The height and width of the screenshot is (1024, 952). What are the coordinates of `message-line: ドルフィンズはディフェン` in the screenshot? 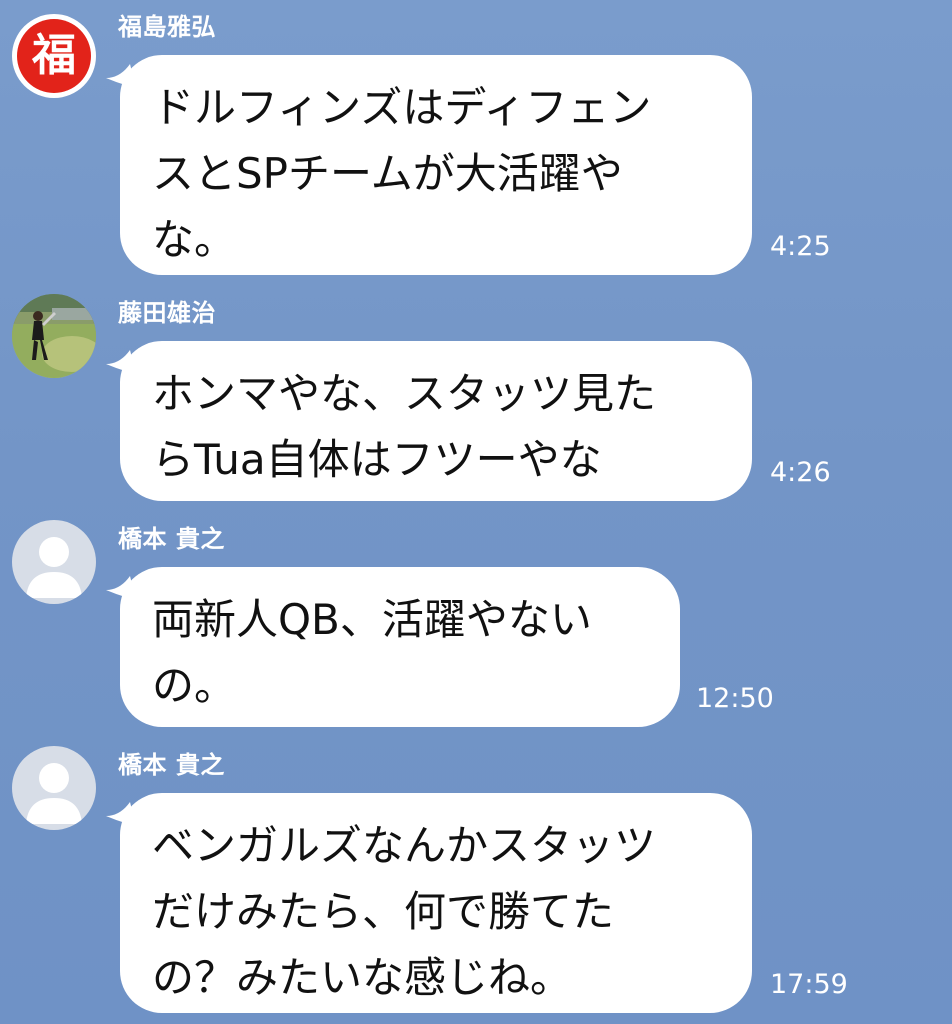 It's located at (402, 107).